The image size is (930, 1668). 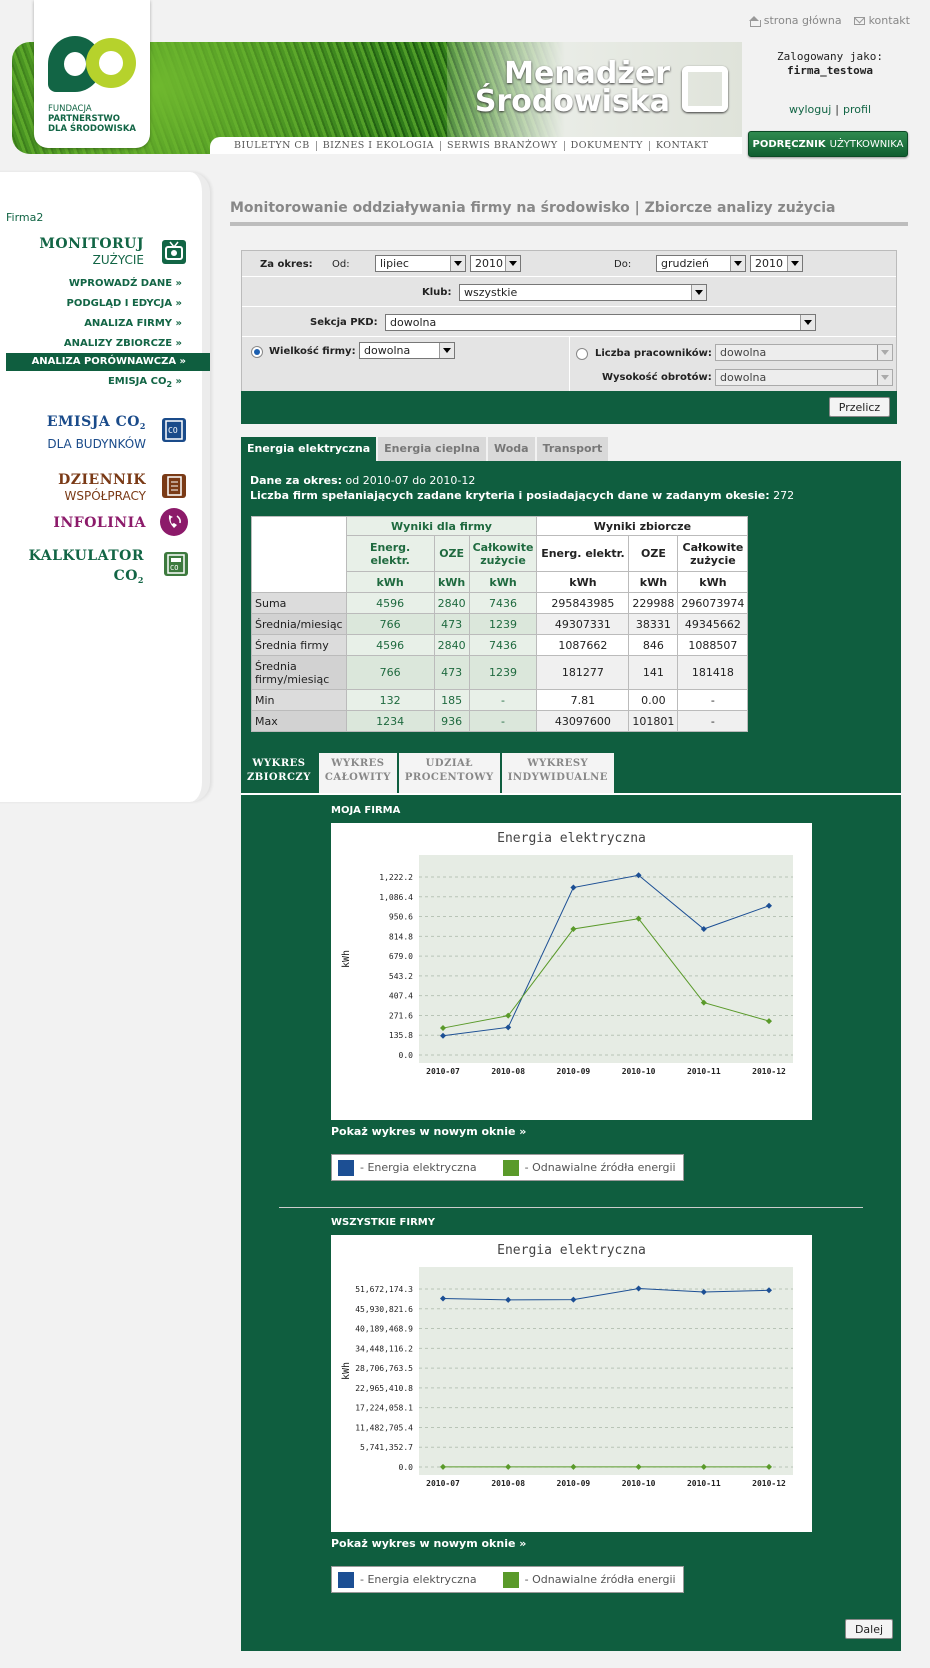 What do you see at coordinates (857, 109) in the screenshot?
I see `profile-link: profil` at bounding box center [857, 109].